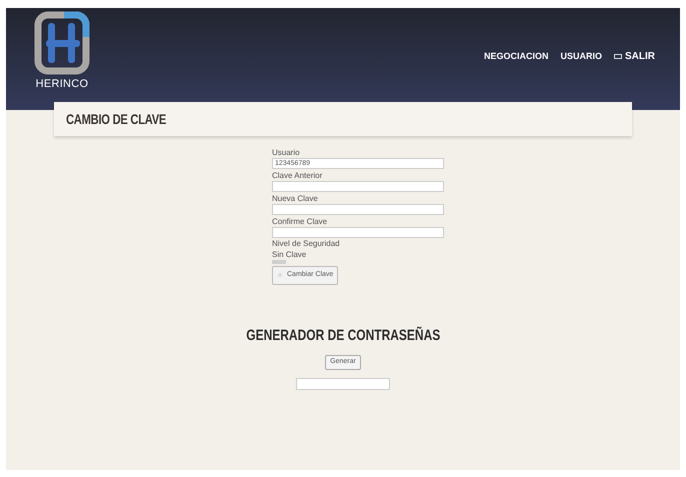 Image resolution: width=686 pixels, height=477 pixels. Describe the element at coordinates (634, 56) in the screenshot. I see `logout-link: SALIR` at that location.